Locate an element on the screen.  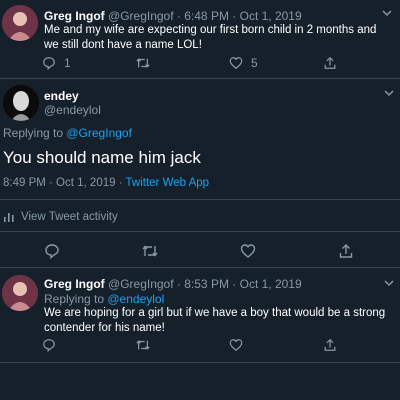
replying-to: Replying to @endeylol is located at coordinates (104, 299).